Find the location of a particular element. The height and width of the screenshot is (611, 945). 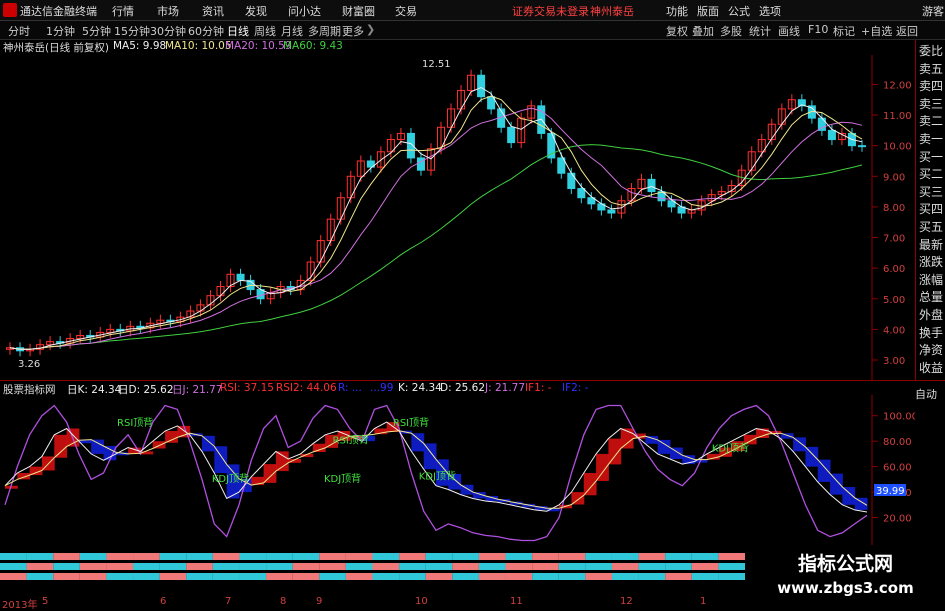

more-chevron-icon: ❯ is located at coordinates (370, 29).